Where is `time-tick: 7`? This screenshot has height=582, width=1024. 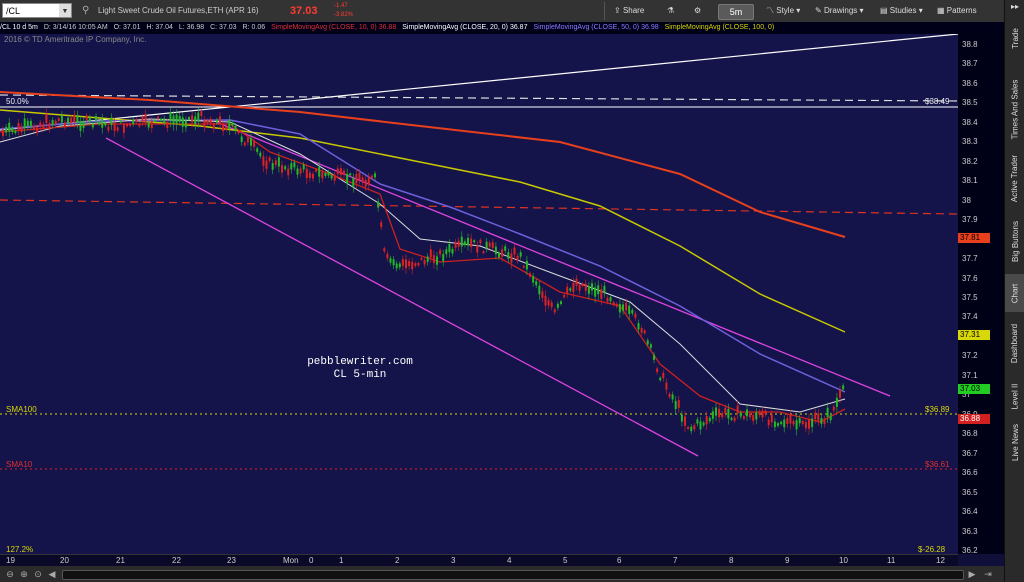
time-tick: 7 is located at coordinates (675, 560).